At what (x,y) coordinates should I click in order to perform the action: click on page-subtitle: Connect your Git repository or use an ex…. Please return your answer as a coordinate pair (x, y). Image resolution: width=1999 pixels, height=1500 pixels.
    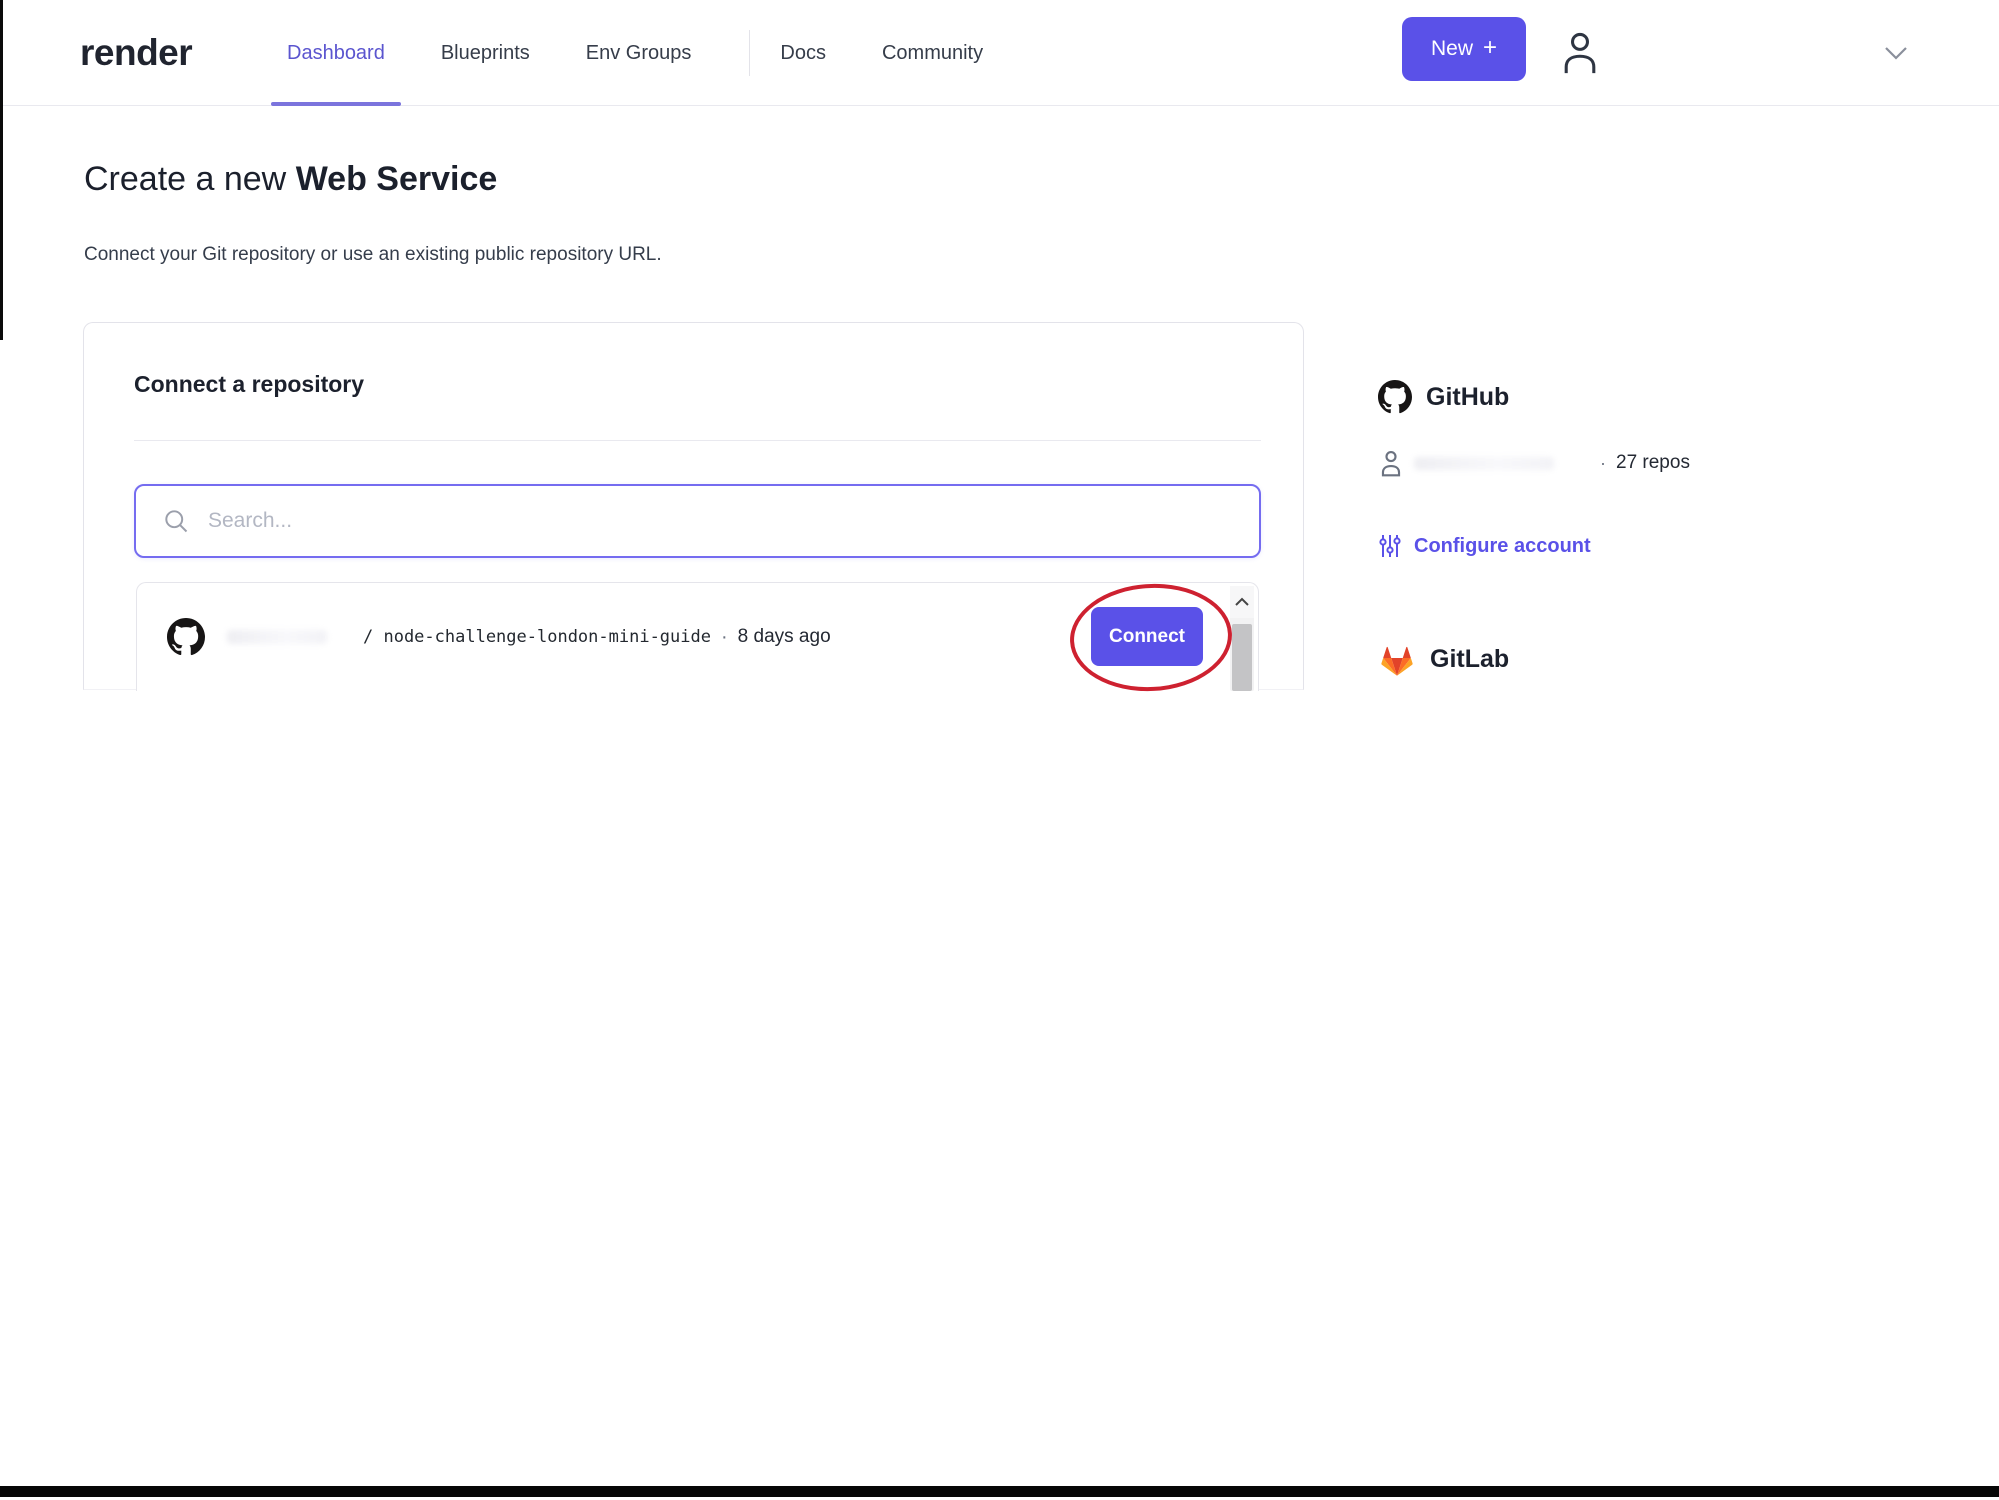
    Looking at the image, I should click on (373, 254).